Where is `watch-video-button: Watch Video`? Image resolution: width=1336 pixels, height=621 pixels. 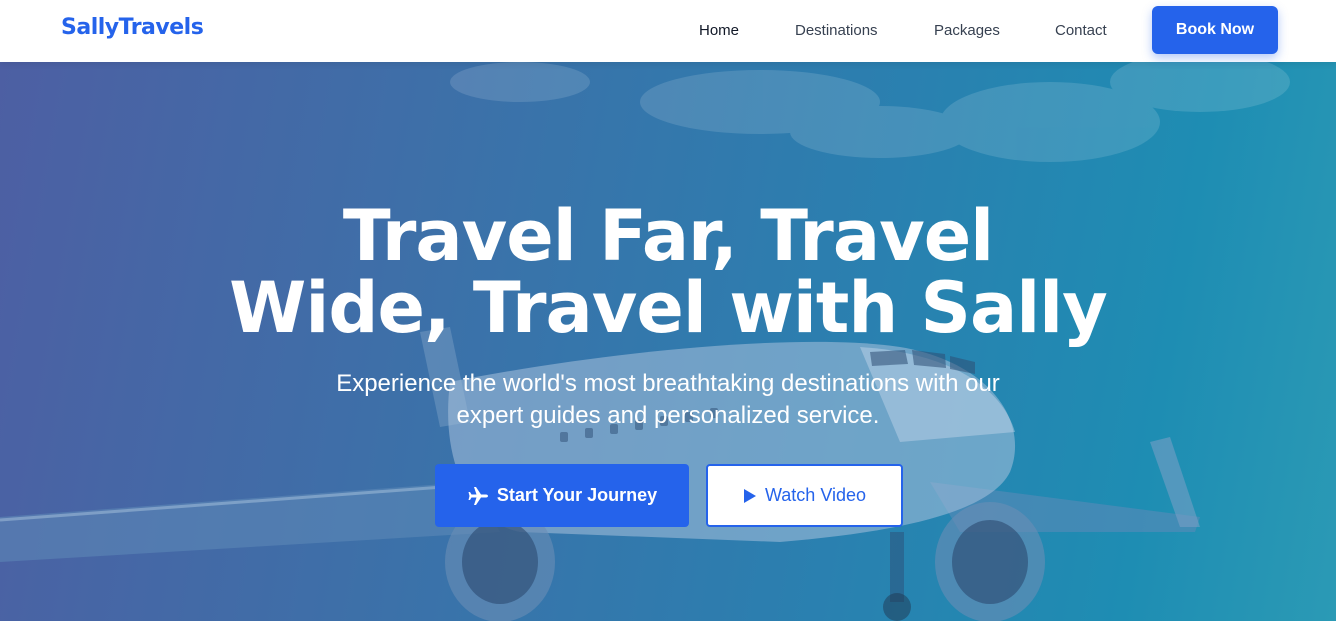
watch-video-button: Watch Video is located at coordinates (804, 495).